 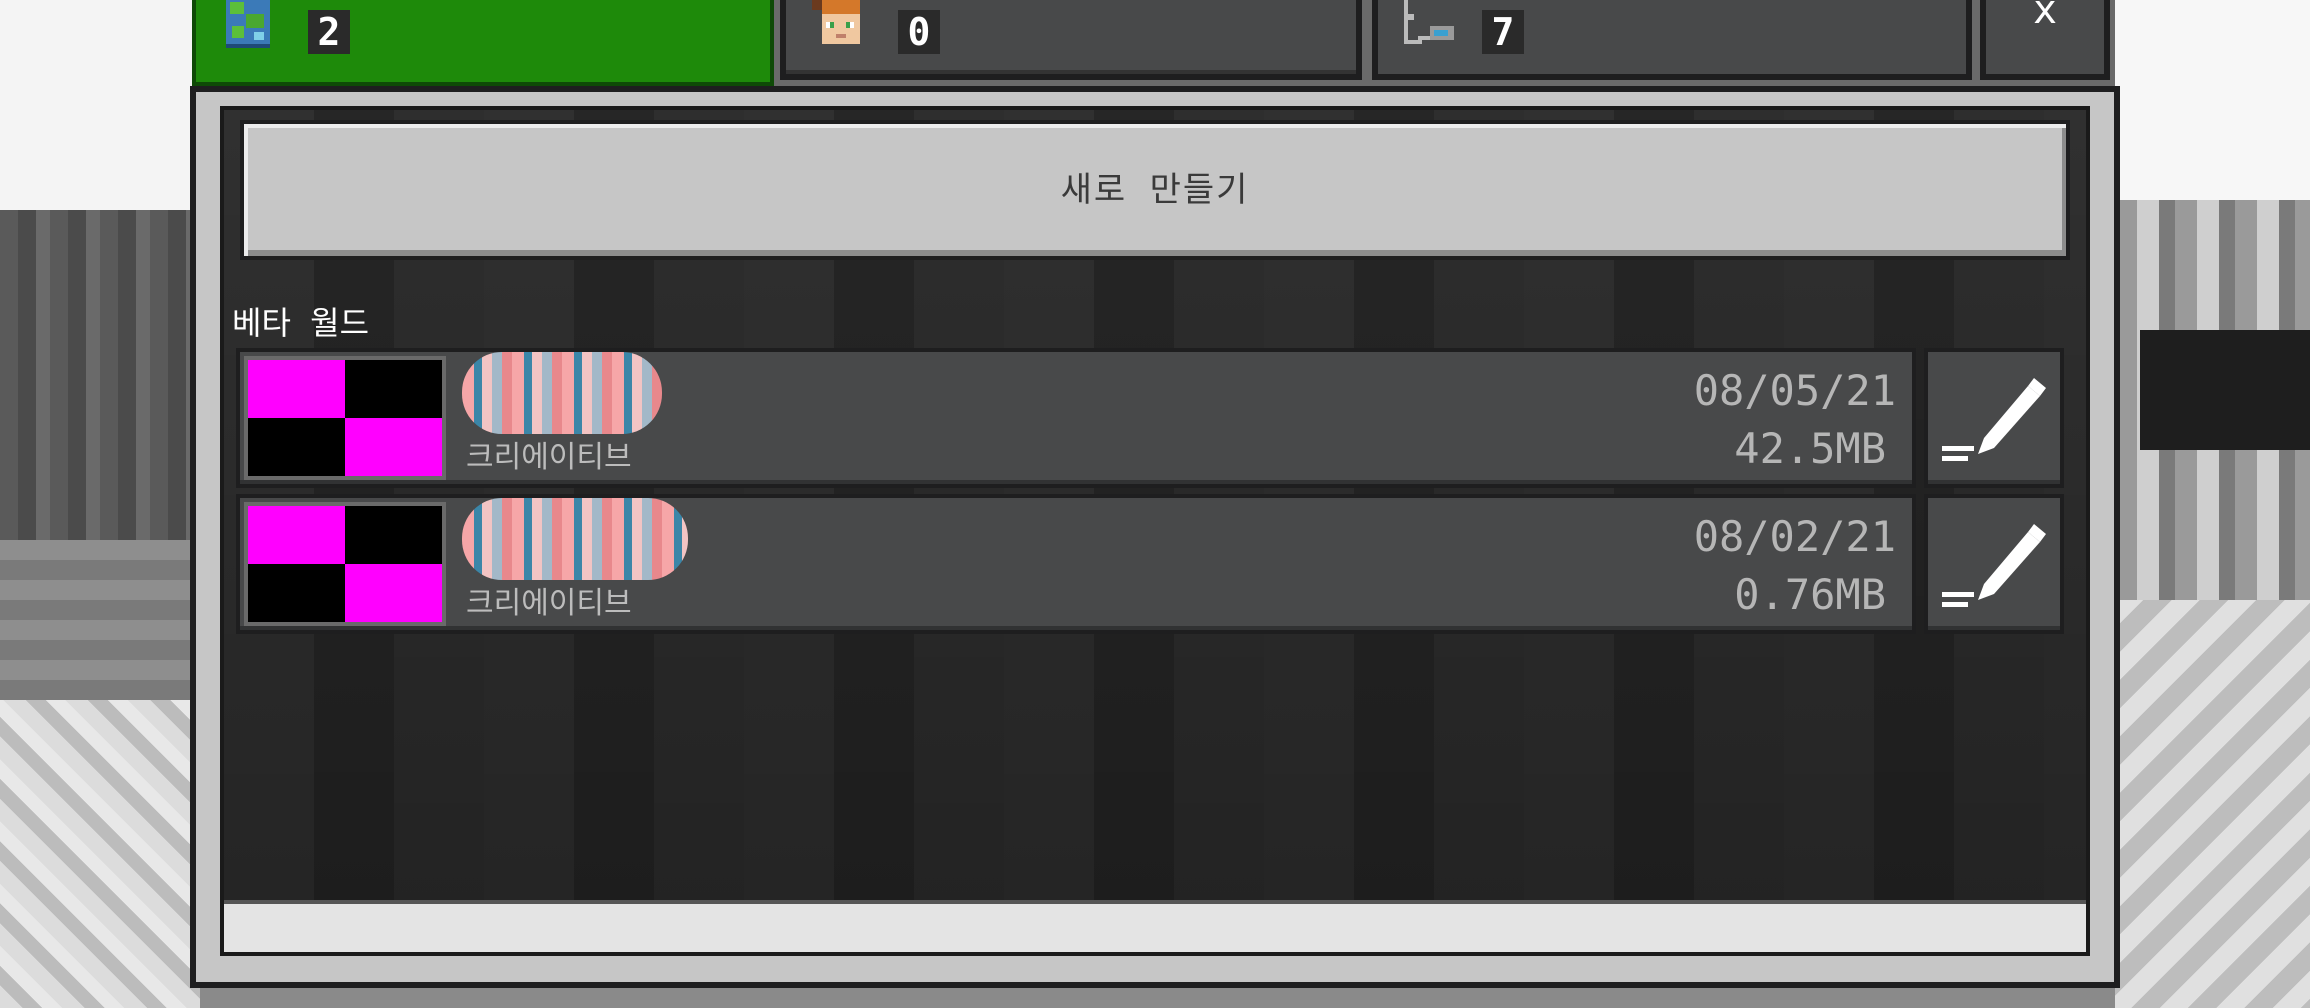 I want to click on tab-servers: 7, so click(x=1672, y=40).